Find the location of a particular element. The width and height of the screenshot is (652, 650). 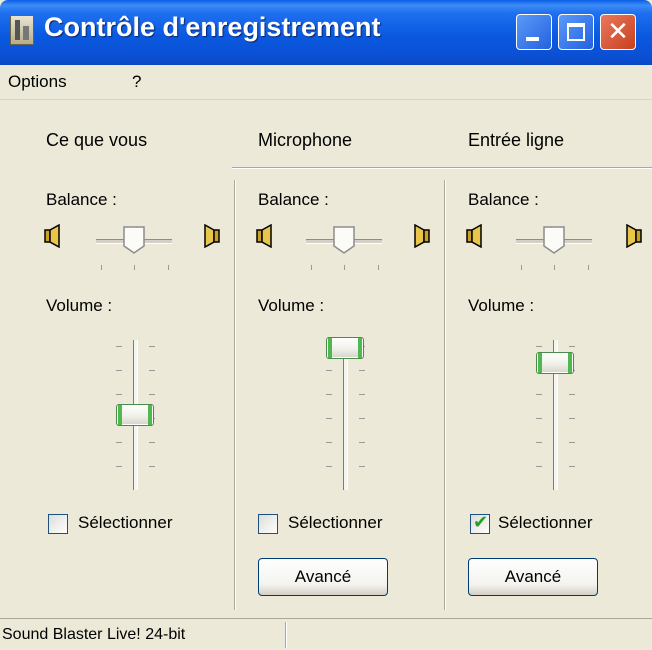

menu-bar: Options ? is located at coordinates (326, 82).